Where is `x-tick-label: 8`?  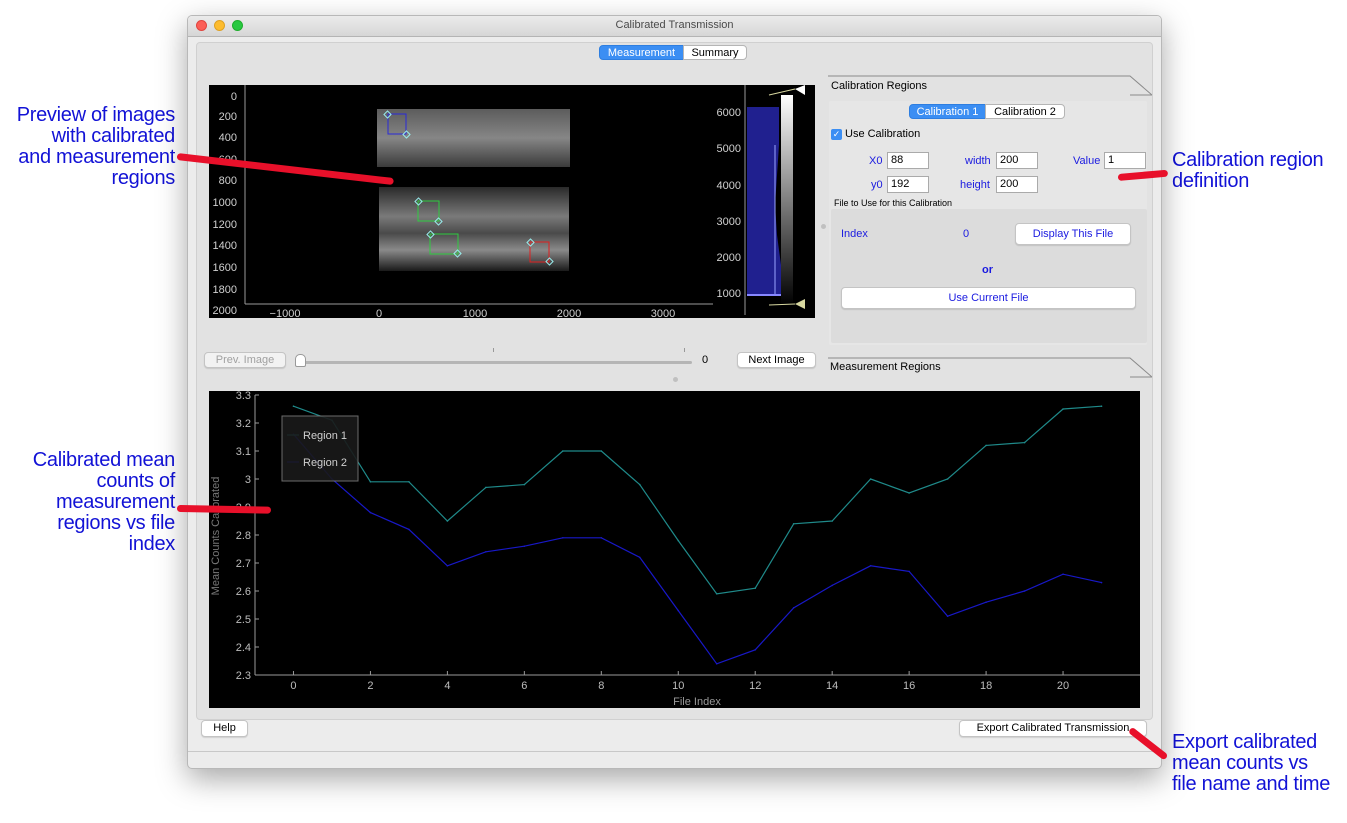
x-tick-label: 8 is located at coordinates (601, 686).